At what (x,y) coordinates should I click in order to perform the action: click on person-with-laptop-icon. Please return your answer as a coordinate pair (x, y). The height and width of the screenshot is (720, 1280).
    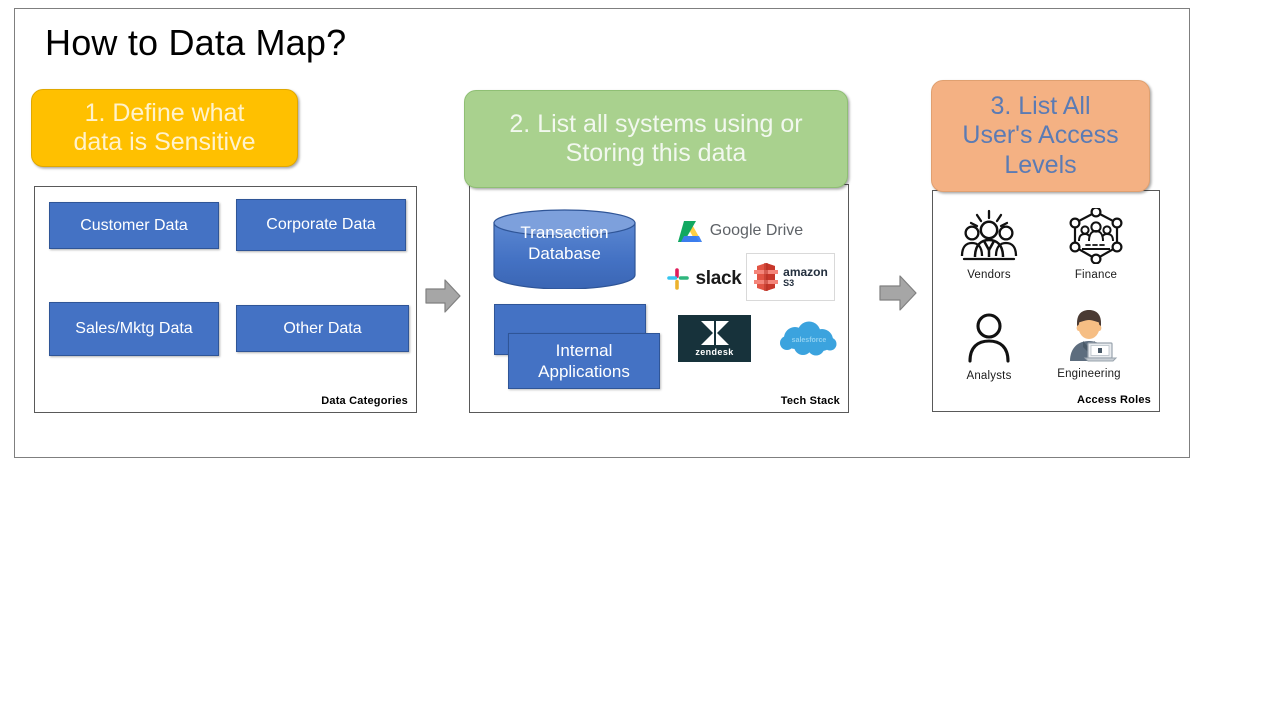
    Looking at the image, I should click on (1089, 335).